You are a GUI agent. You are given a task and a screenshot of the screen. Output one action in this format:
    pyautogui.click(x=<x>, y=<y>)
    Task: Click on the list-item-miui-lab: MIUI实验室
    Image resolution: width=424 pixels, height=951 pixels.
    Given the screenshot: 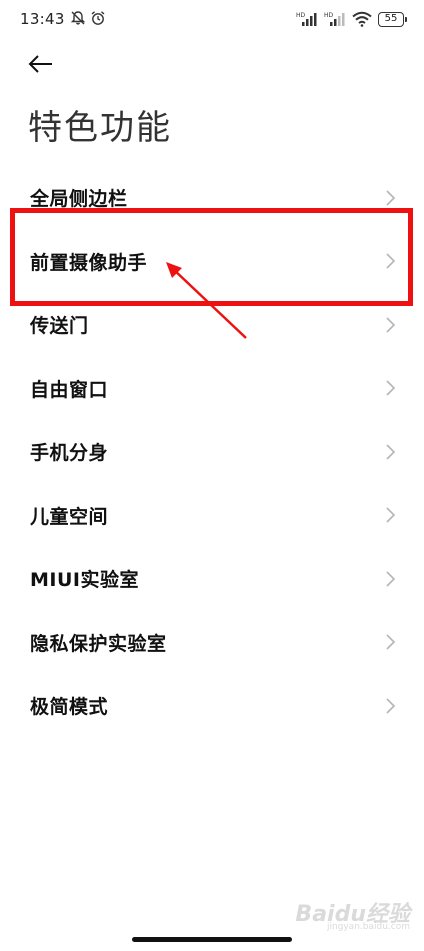 What is the action you would take?
    pyautogui.click(x=212, y=579)
    